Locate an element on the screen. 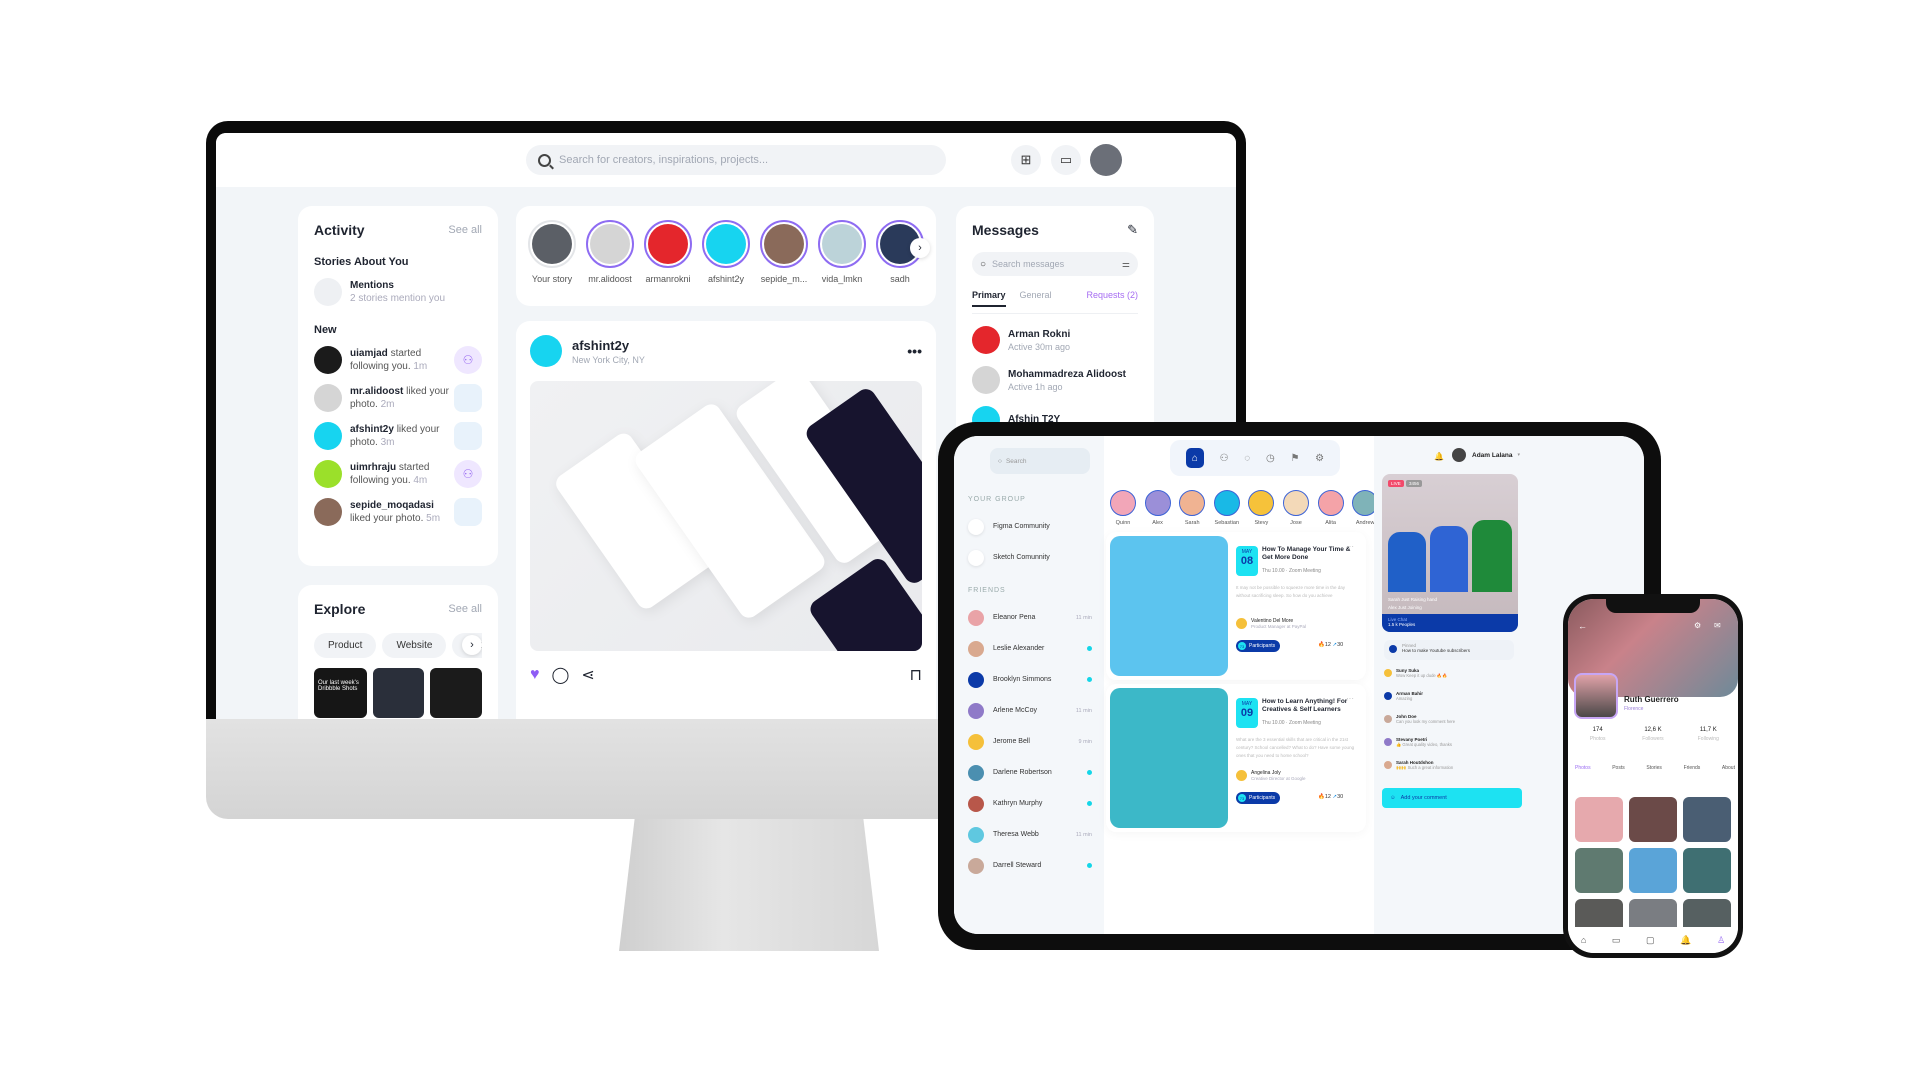  explore-thumb: Our last week's Dribbble Shots is located at coordinates (340, 693).